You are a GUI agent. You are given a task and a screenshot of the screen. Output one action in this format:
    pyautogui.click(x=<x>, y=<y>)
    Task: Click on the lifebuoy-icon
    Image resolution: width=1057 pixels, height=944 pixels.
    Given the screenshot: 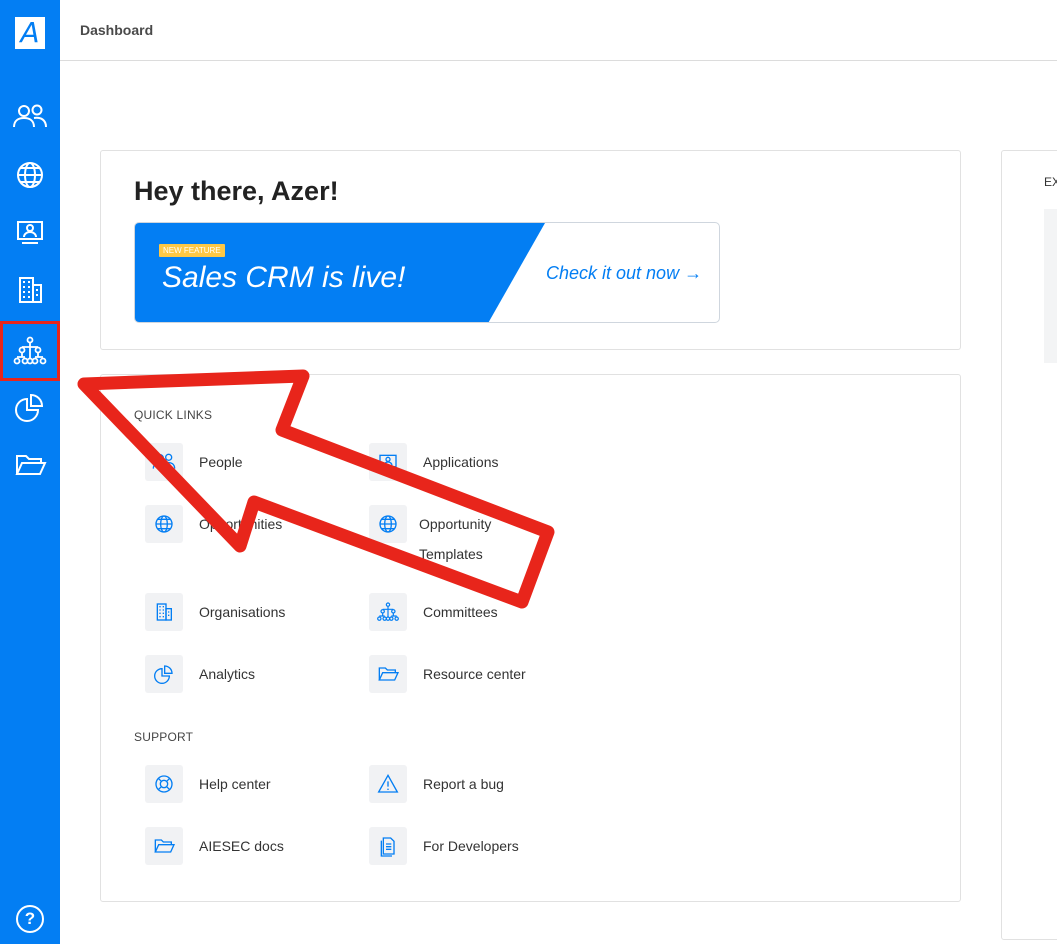 What is the action you would take?
    pyautogui.click(x=164, y=784)
    